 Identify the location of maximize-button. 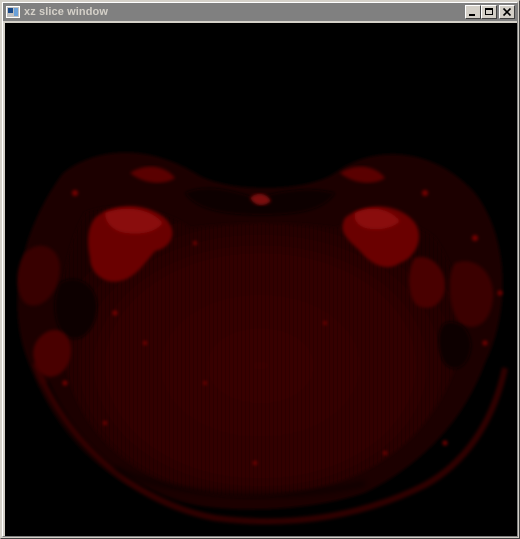
(489, 12).